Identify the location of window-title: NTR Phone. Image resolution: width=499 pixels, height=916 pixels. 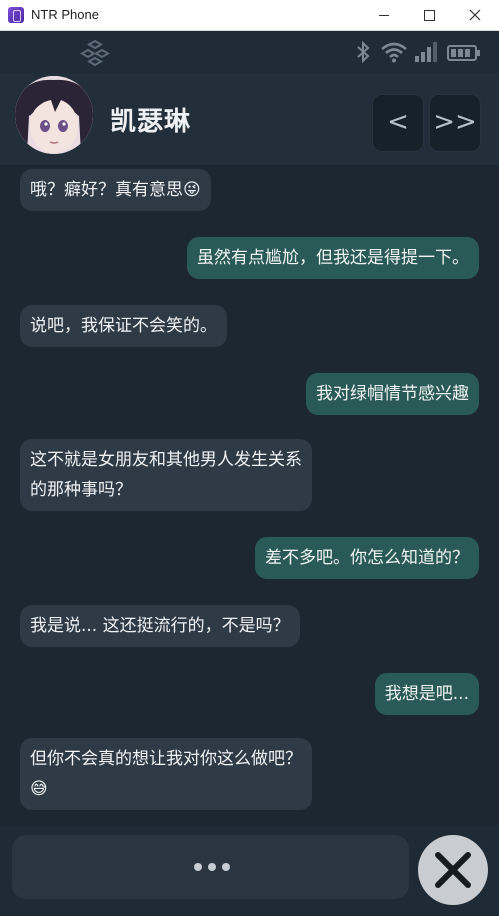
(65, 14).